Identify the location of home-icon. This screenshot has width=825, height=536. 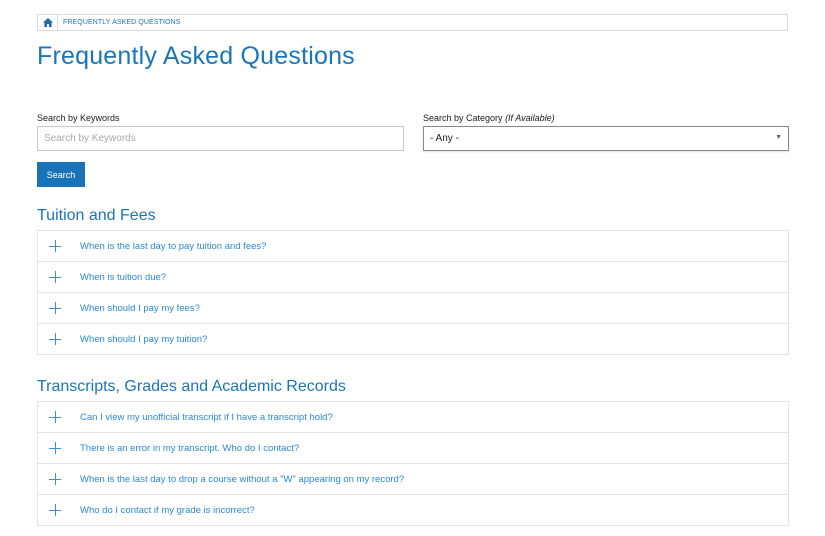
(47, 22).